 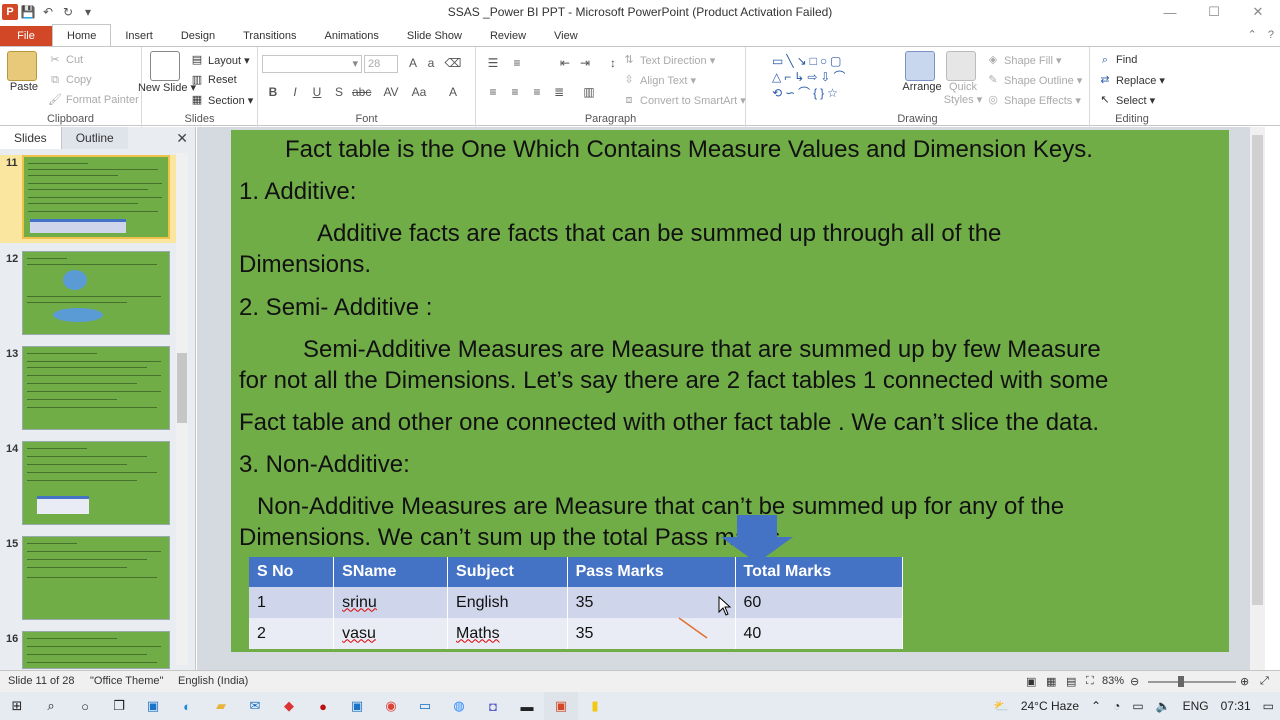 I want to click on chrome-icon: ◉, so click(x=391, y=706).